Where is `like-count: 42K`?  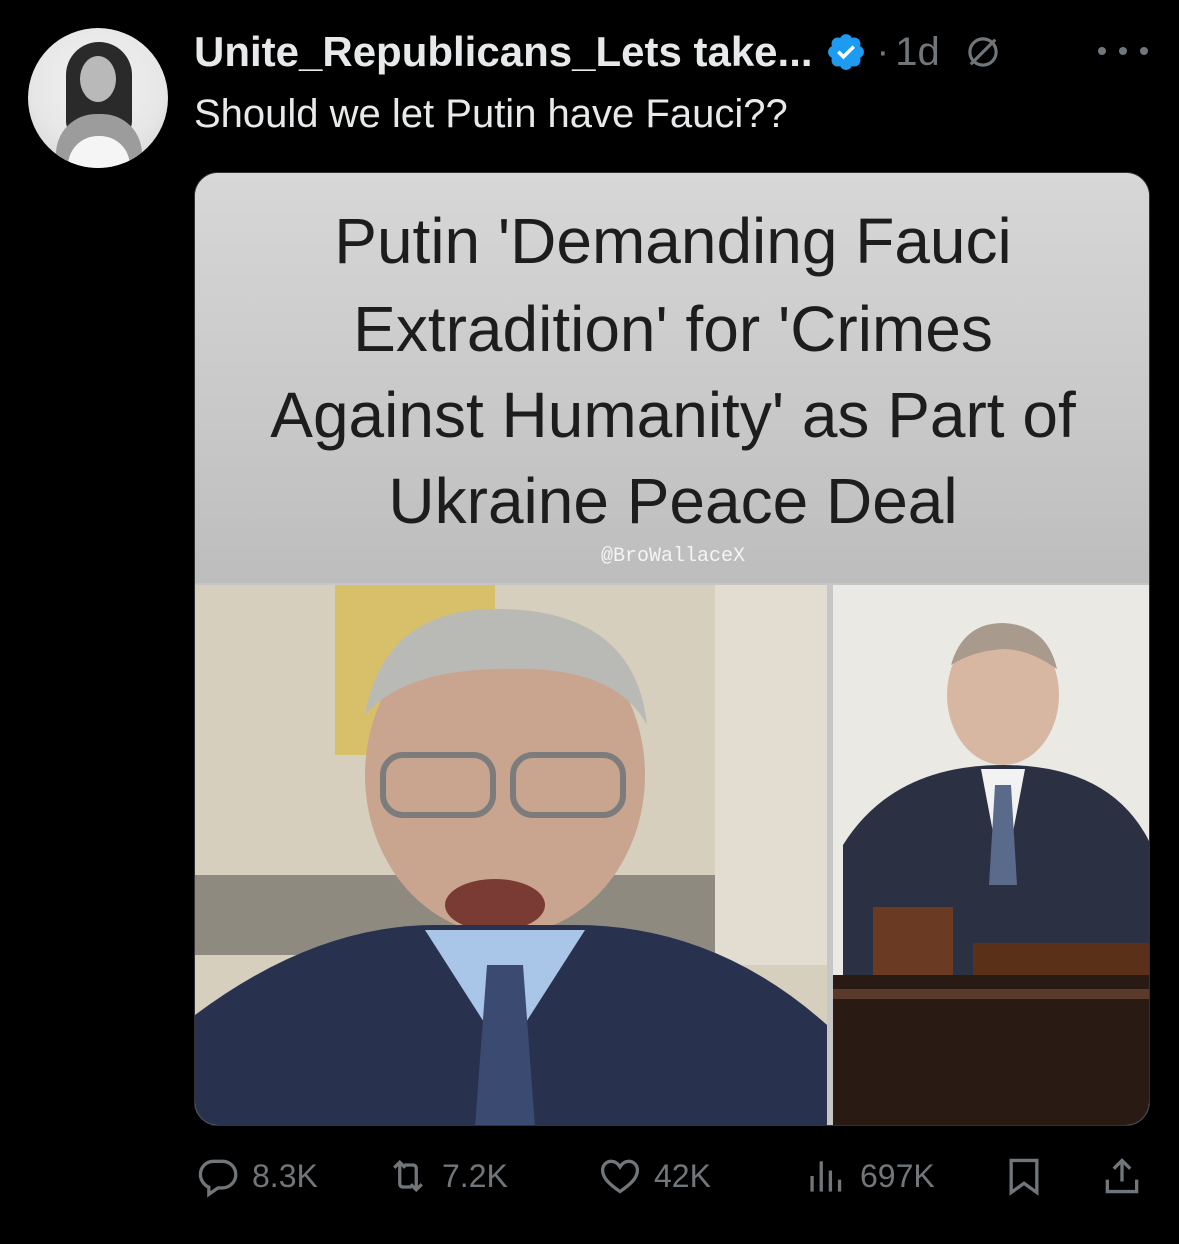
like-count: 42K is located at coordinates (682, 1175).